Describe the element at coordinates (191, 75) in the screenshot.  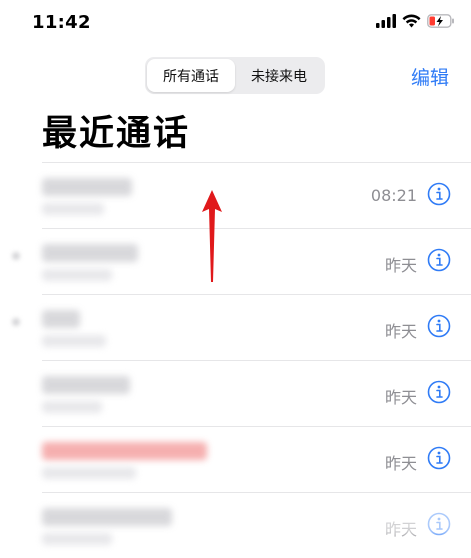
I see `tab-all-calls: 所有通话` at that location.